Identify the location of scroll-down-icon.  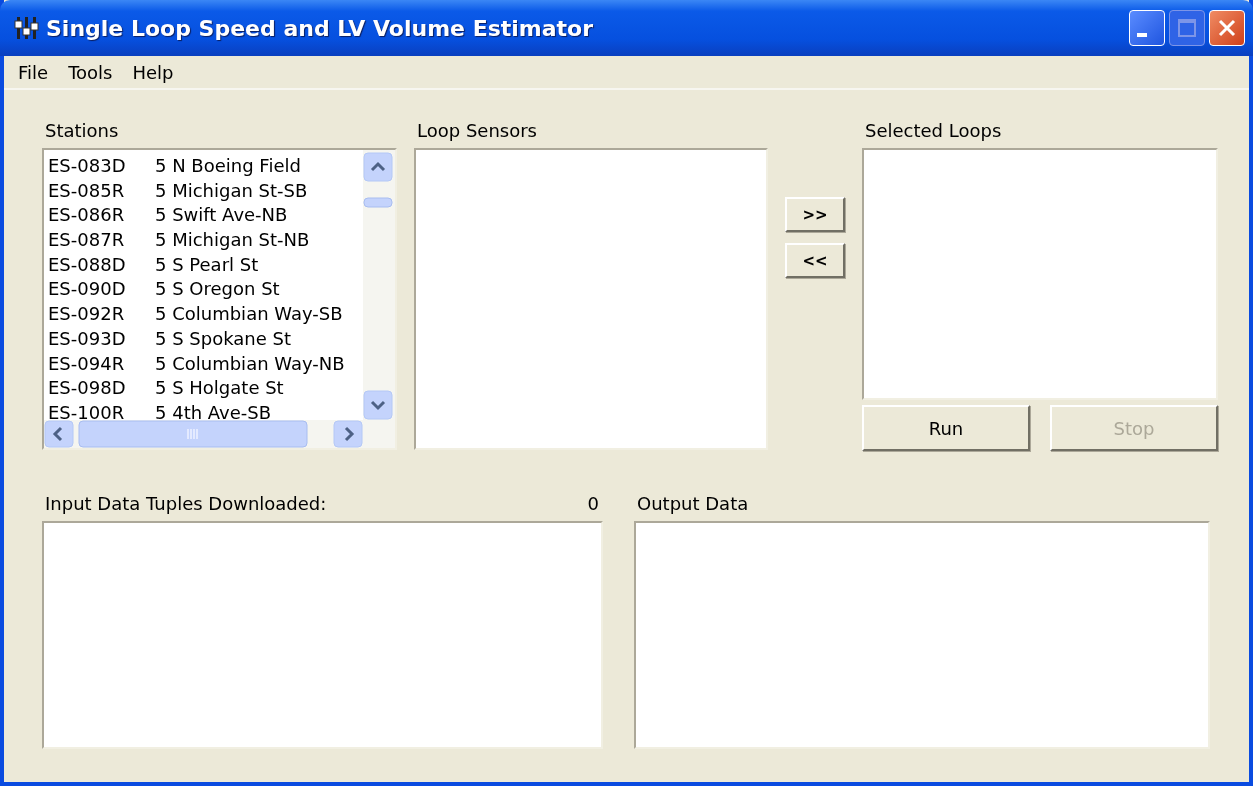
(378, 405).